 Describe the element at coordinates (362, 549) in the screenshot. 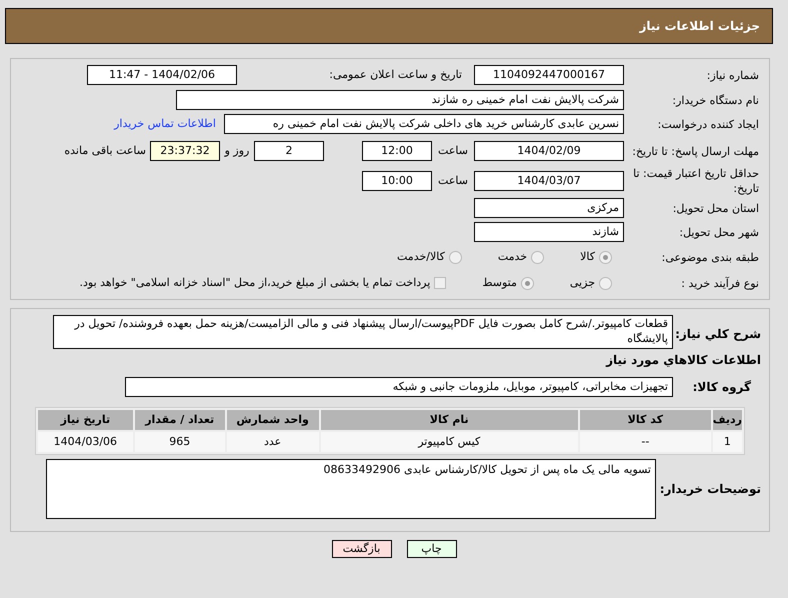

I see `back-button: بازگشت` at that location.